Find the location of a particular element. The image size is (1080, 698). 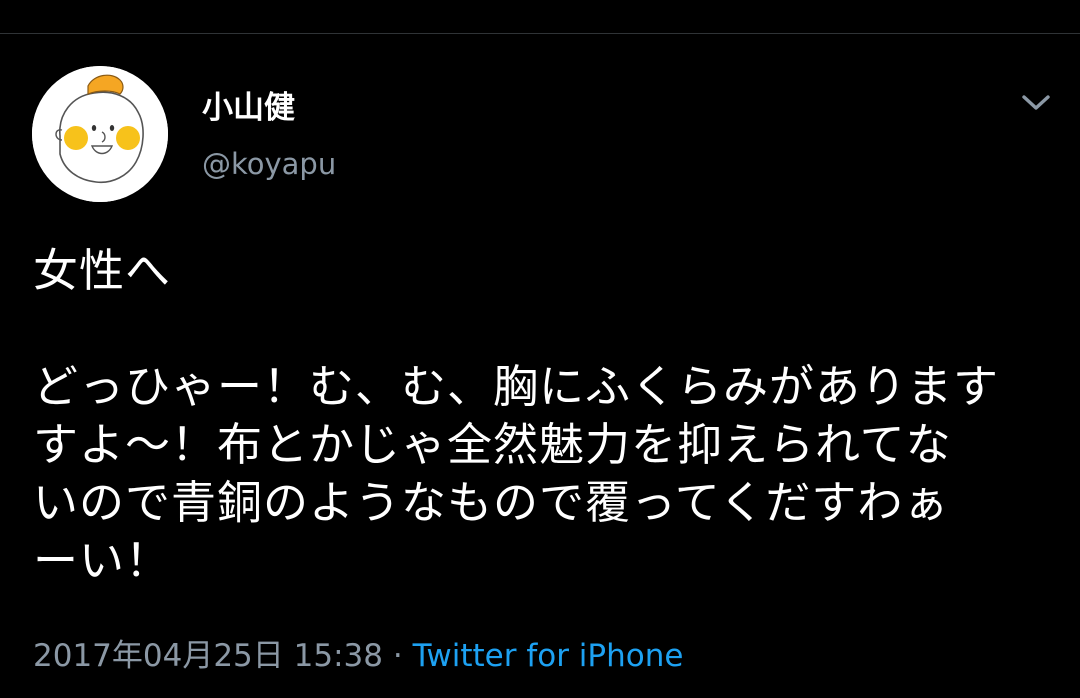

display-name: 小山健 is located at coordinates (248, 104).